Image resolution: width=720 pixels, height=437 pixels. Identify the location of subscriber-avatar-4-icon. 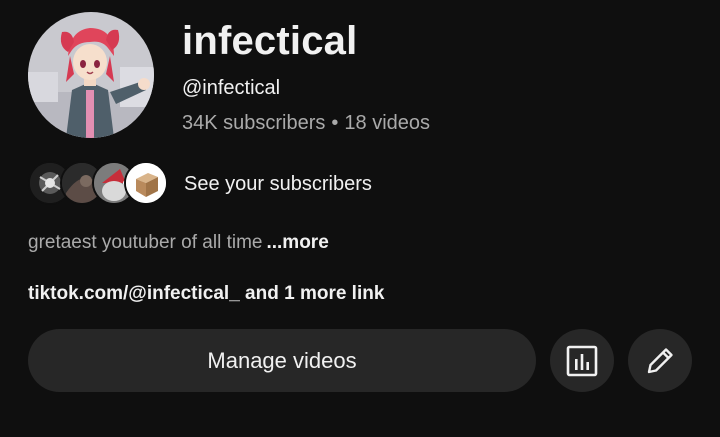
(146, 183).